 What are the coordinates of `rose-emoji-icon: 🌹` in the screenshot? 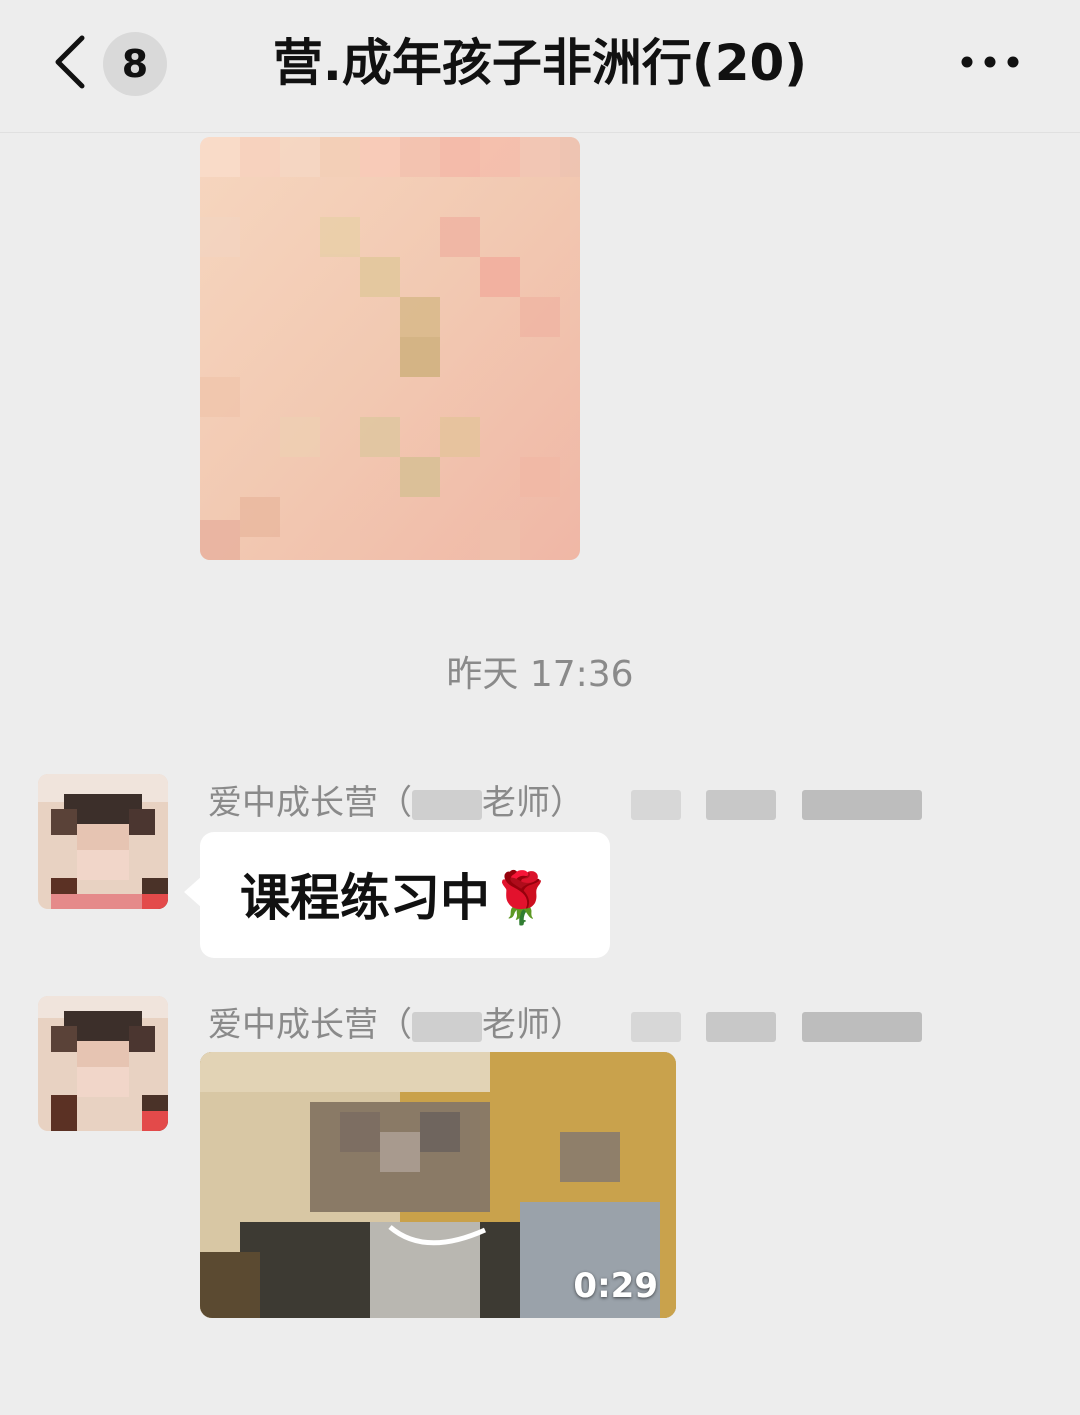 It's located at (521, 898).